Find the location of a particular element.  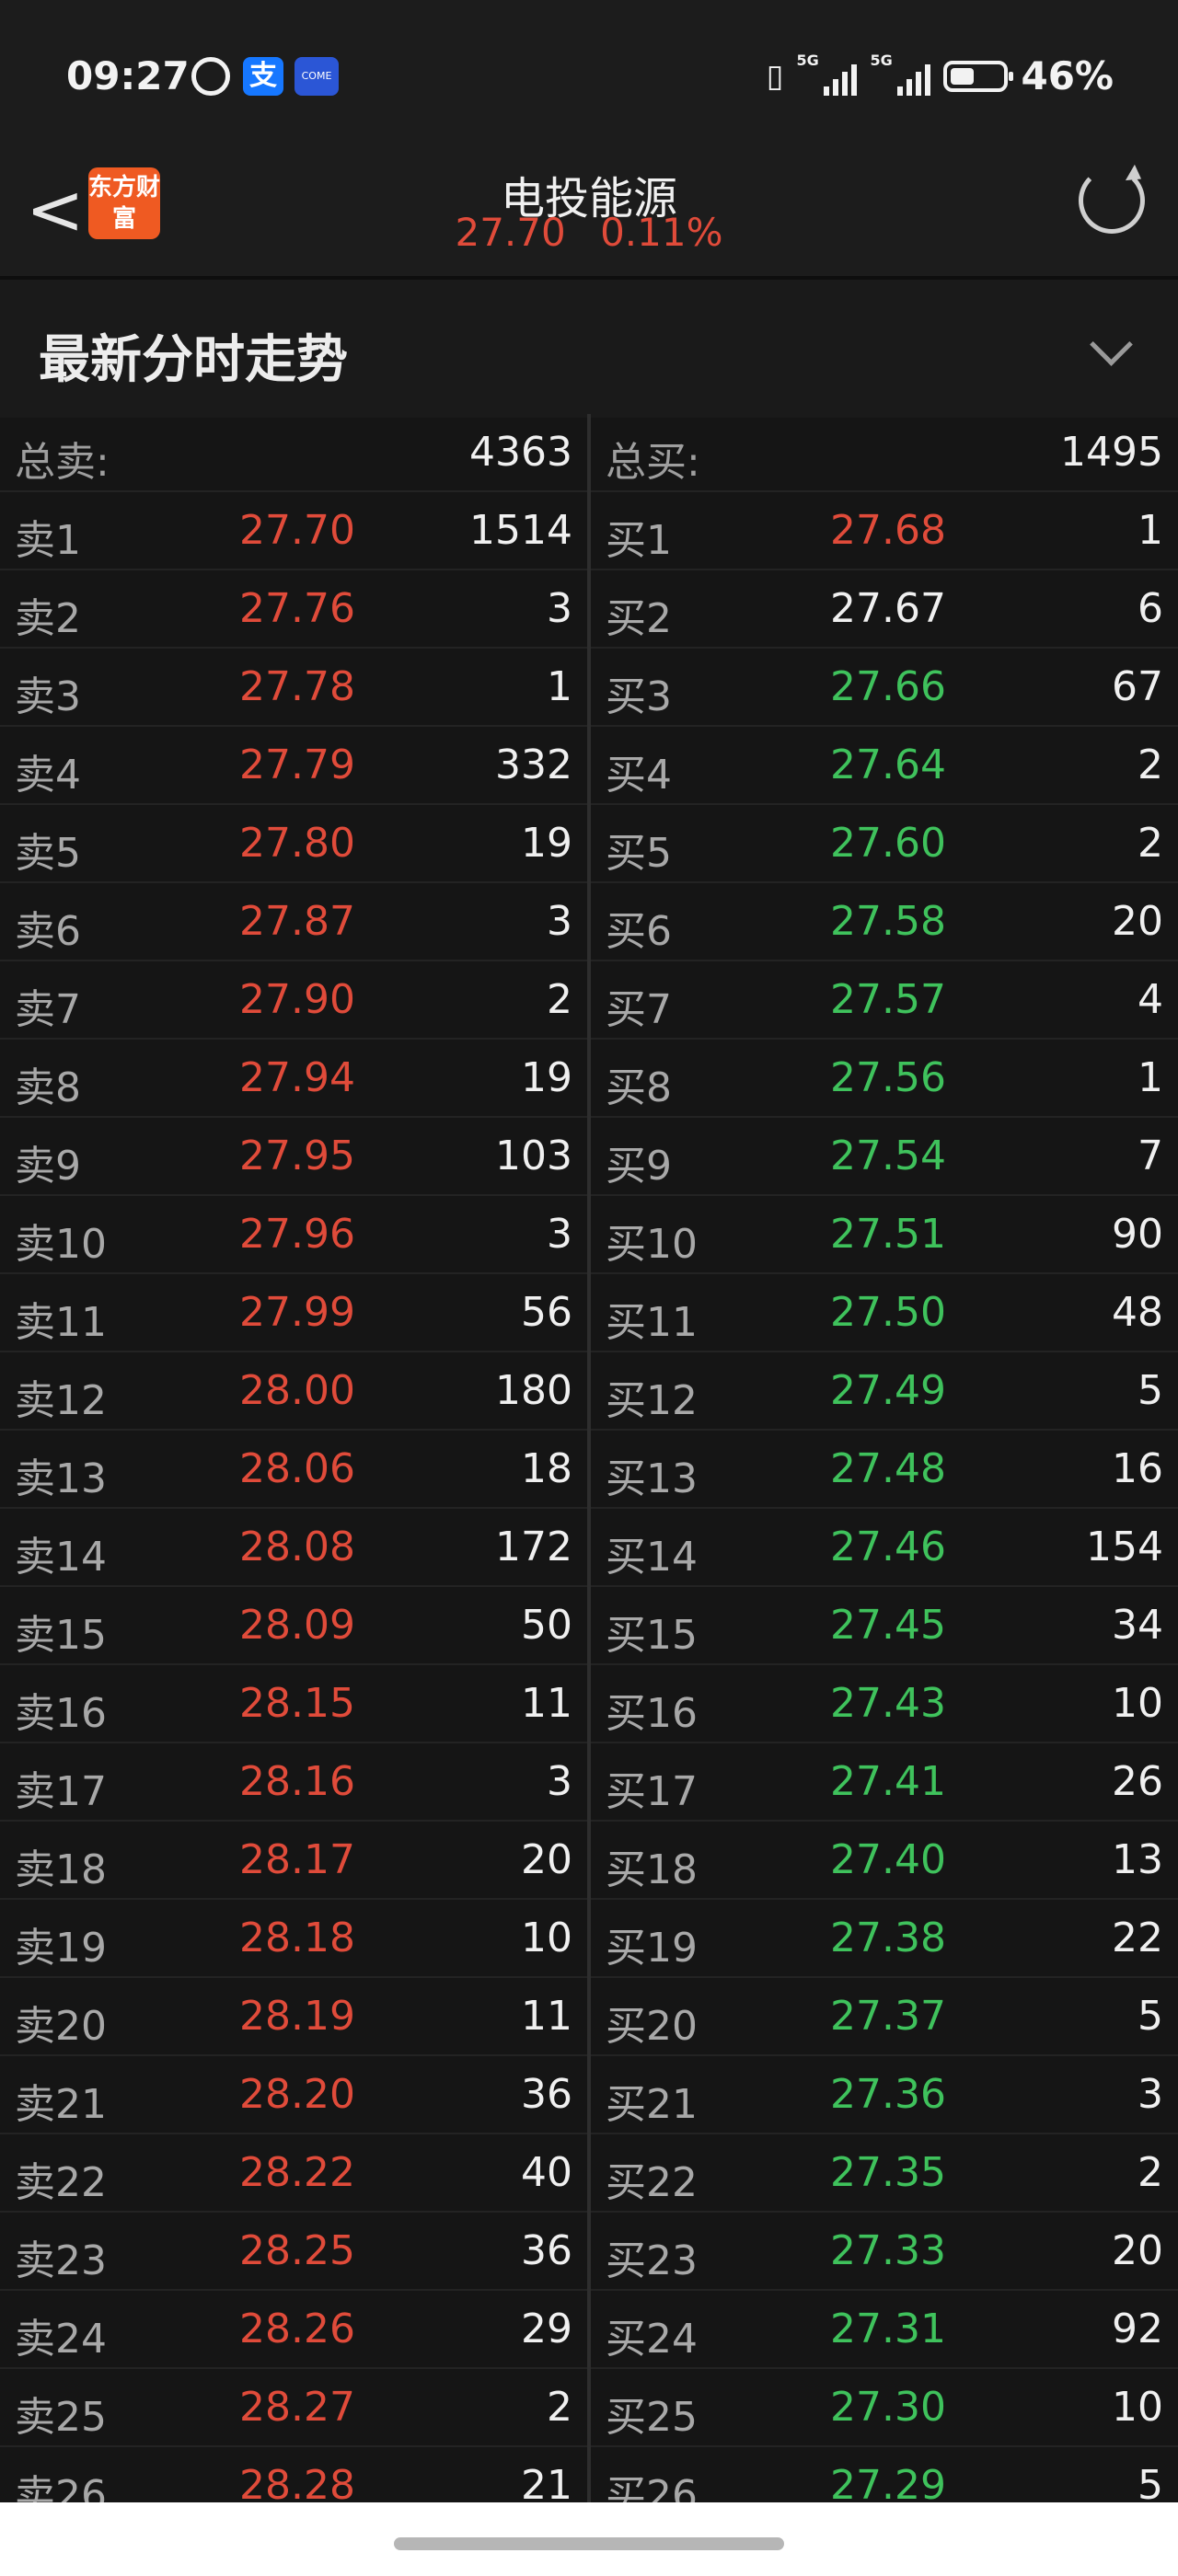

signal-5g-icon-2: 5G is located at coordinates (900, 74).